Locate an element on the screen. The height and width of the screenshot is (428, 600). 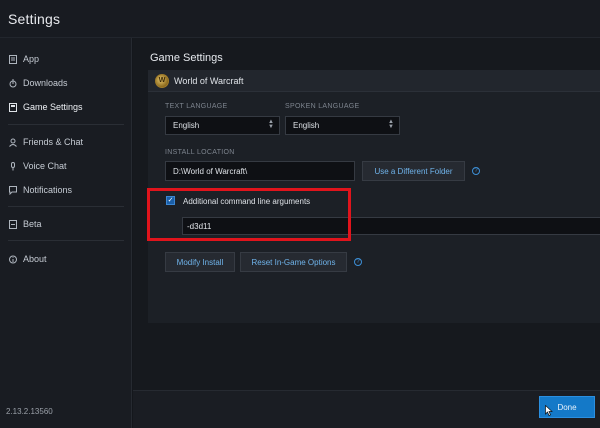
use-different-folder-label: Use a Different Folder is located at coordinates (413, 171).